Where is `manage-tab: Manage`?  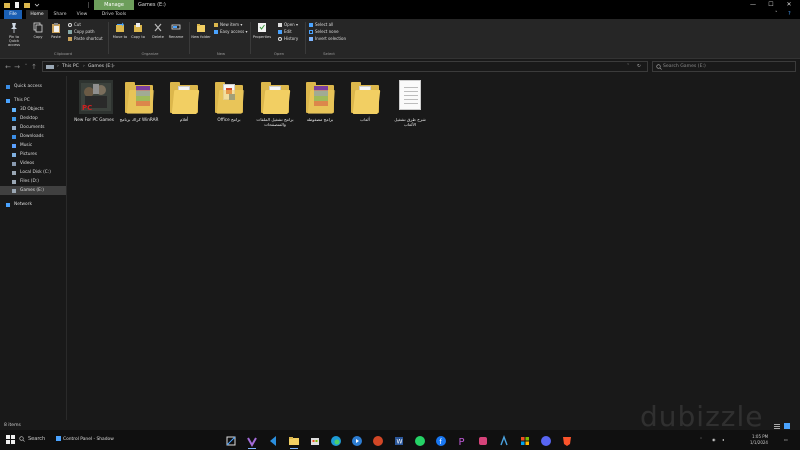 manage-tab: Manage is located at coordinates (114, 5).